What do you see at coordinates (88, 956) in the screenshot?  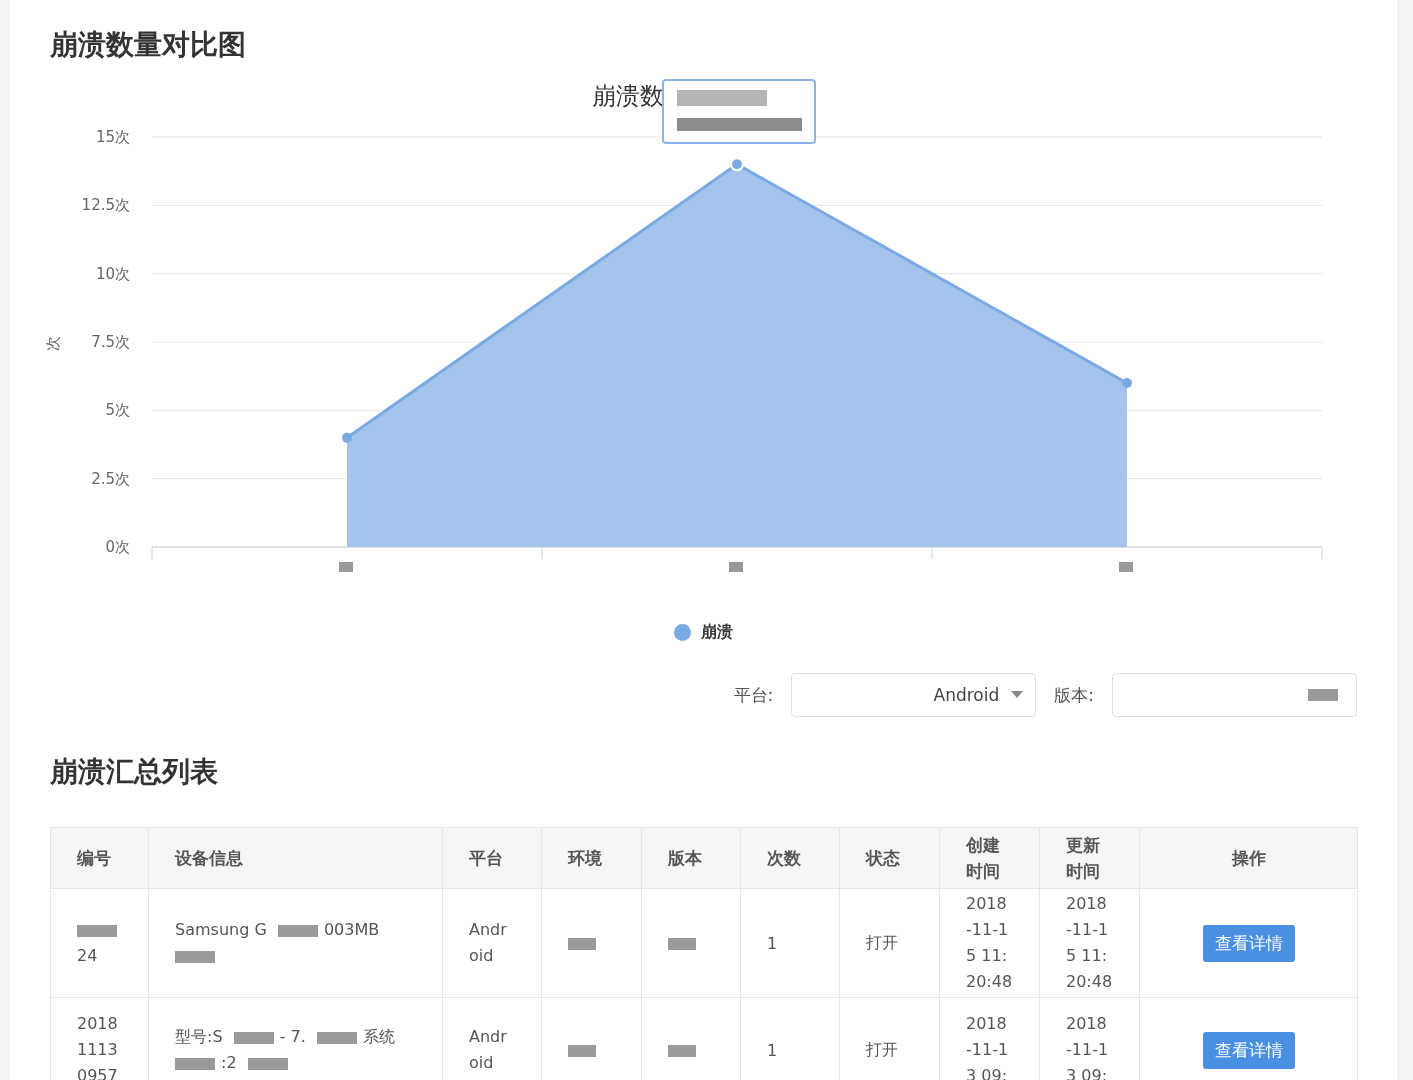 I see `table-cell-text: 24` at bounding box center [88, 956].